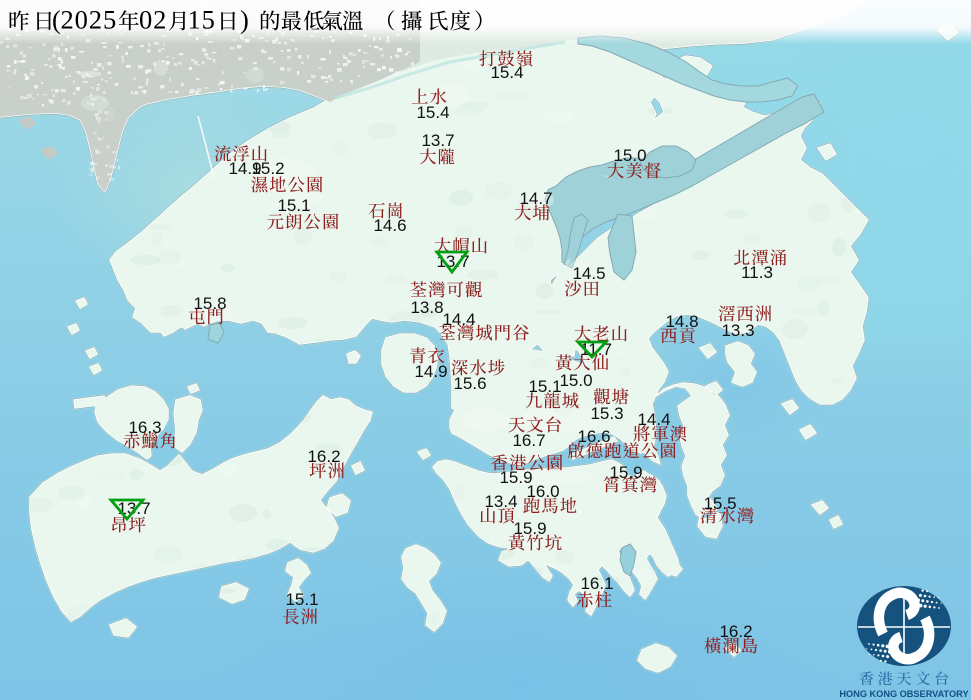 The image size is (971, 700). I want to click on svg-text: 02, so click(153, 20).